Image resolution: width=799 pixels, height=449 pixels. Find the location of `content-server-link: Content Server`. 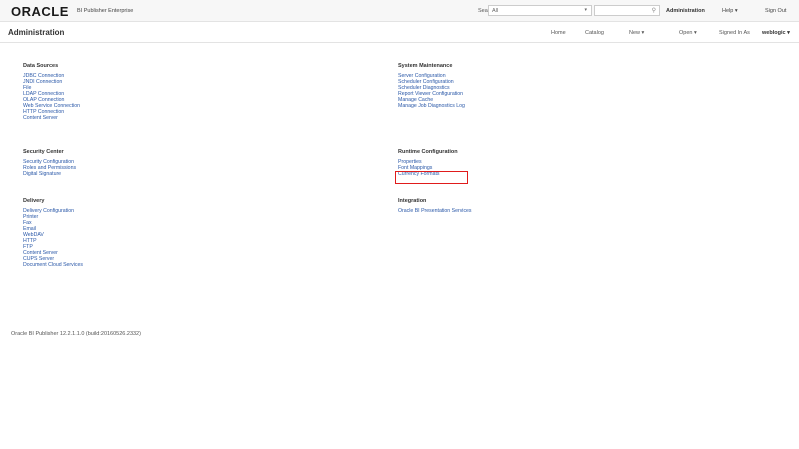

content-server-link: Content Server is located at coordinates (51, 118).